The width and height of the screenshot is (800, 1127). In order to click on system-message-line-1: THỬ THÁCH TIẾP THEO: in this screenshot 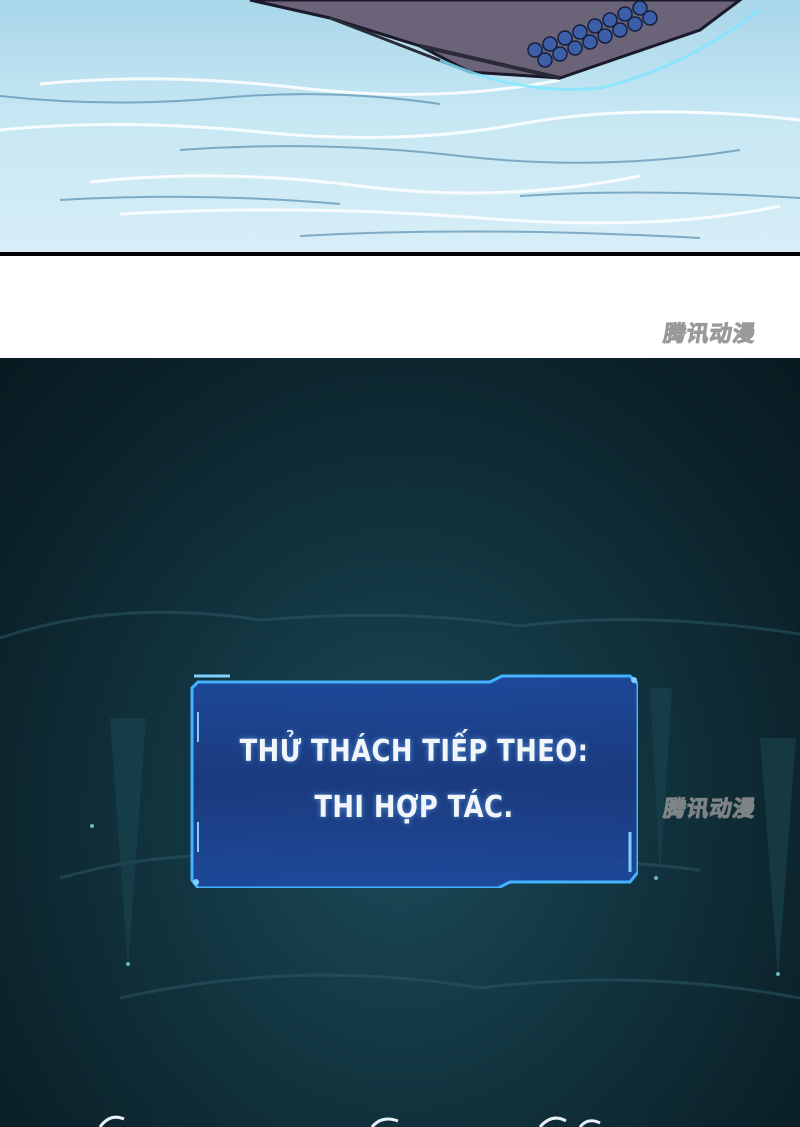, I will do `click(414, 751)`.